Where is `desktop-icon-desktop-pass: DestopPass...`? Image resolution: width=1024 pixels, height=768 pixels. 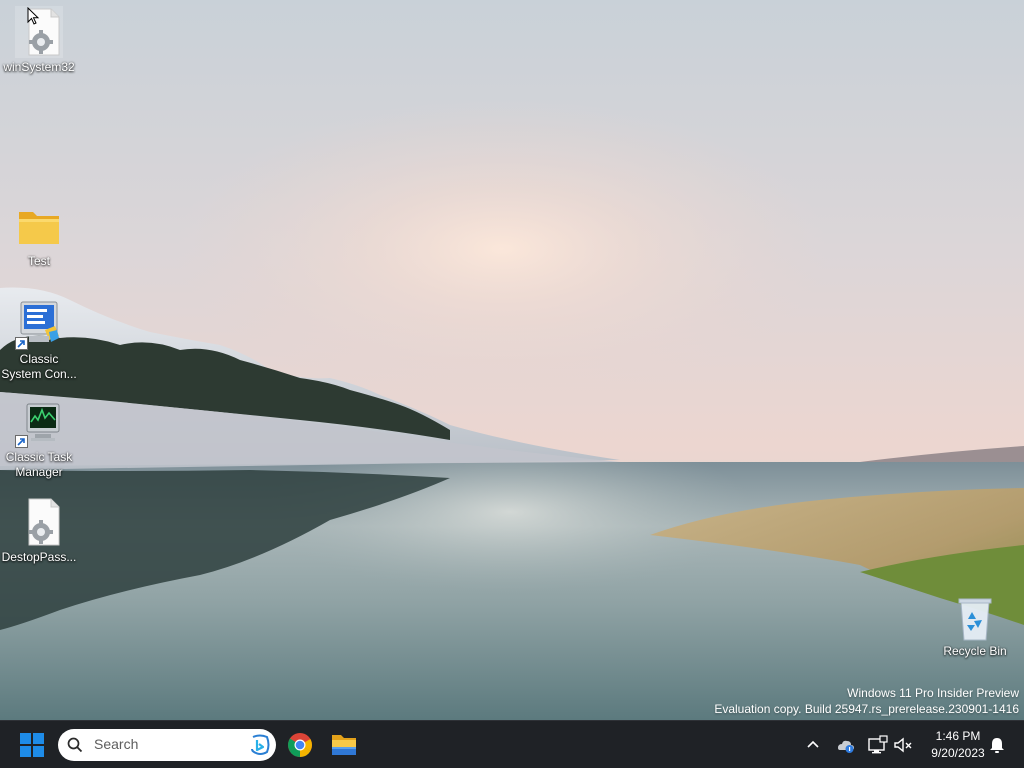 desktop-icon-desktop-pass: DestopPass... is located at coordinates (39, 530).